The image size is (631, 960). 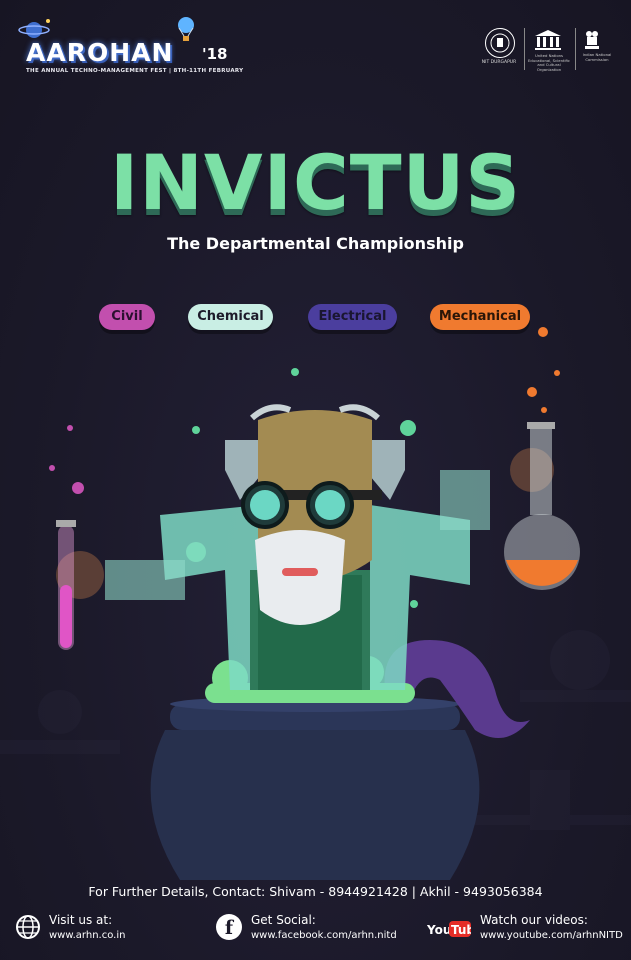 I want to click on facebook-link: www.facebook.com/arhn.nitd, so click(x=324, y=935).